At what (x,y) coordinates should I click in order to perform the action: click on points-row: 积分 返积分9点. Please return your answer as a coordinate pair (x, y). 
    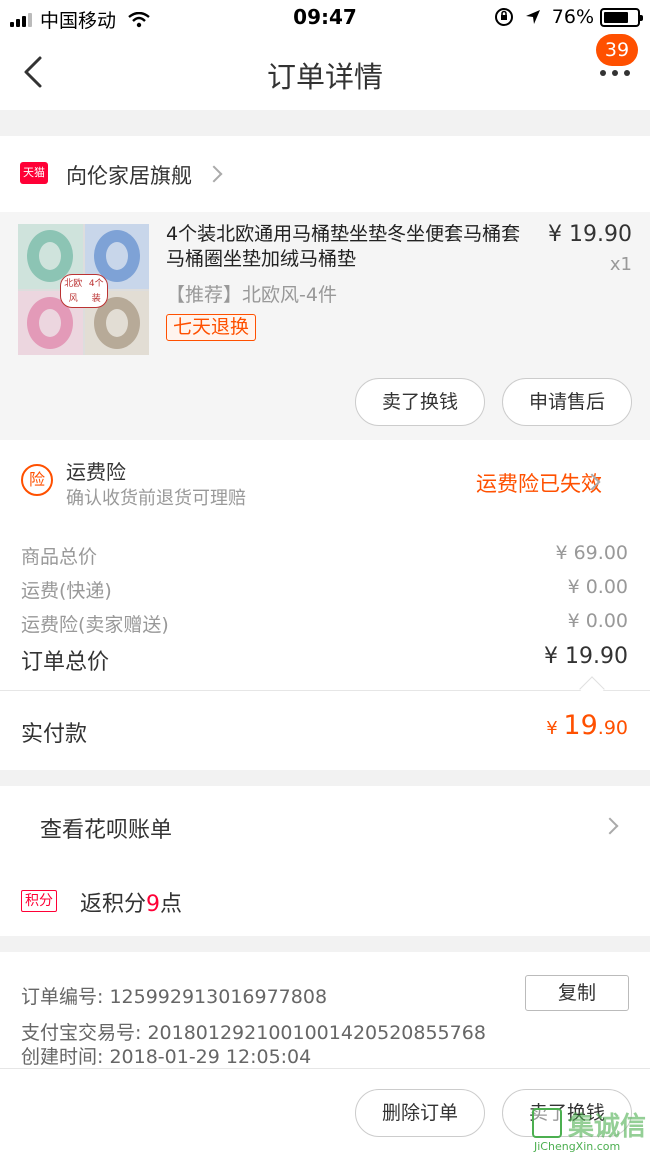
    Looking at the image, I should click on (325, 901).